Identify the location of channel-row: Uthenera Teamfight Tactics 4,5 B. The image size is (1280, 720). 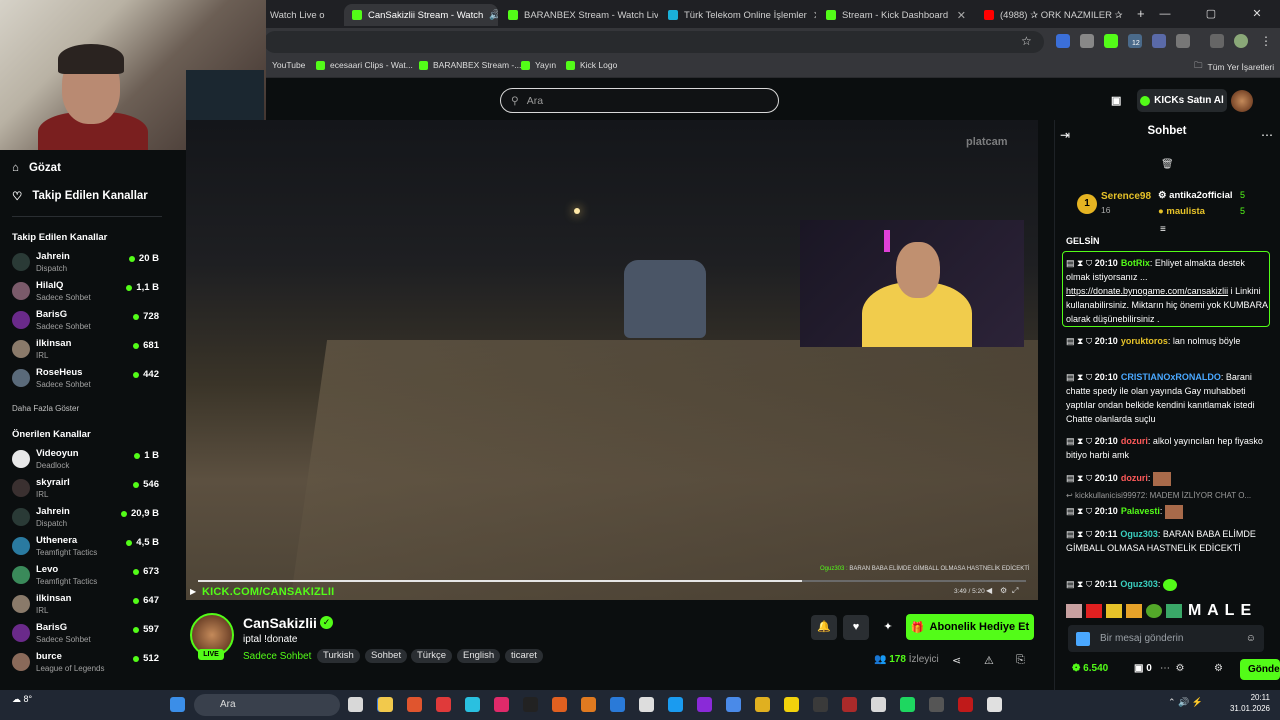
(87, 547).